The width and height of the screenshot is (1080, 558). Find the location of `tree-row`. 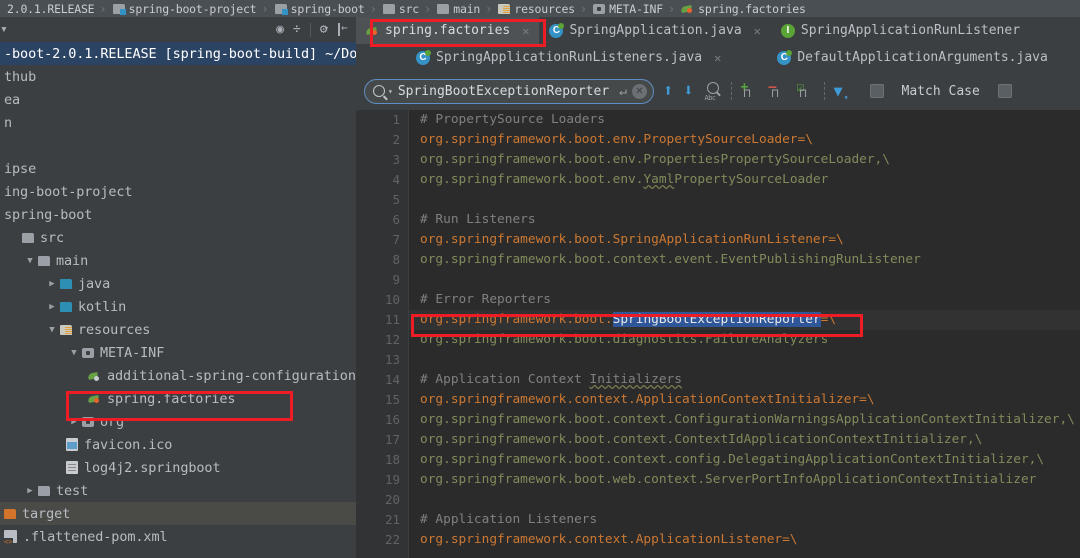

tree-row is located at coordinates (178, 145).